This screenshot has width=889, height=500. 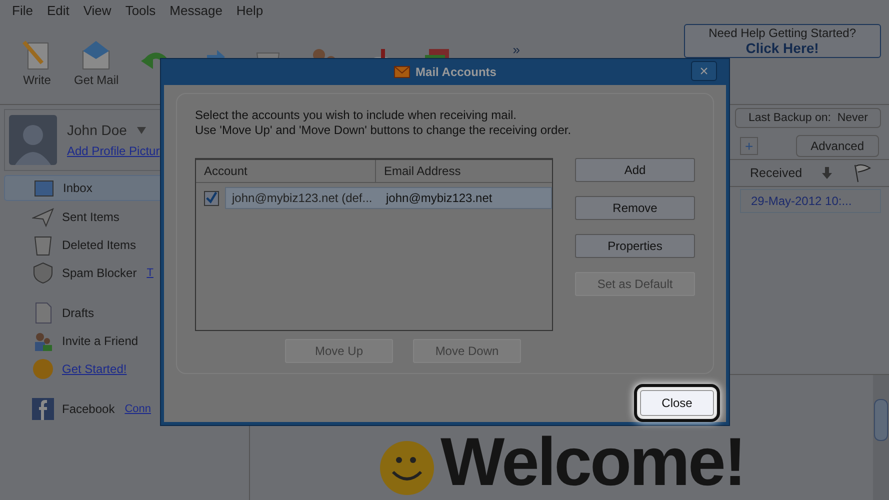 I want to click on instructions-text: Select the accounts you wish to include when receiving mail. Use 'Move Up' and 'Move Down' buttons to change the receiving order., so click(x=383, y=123).